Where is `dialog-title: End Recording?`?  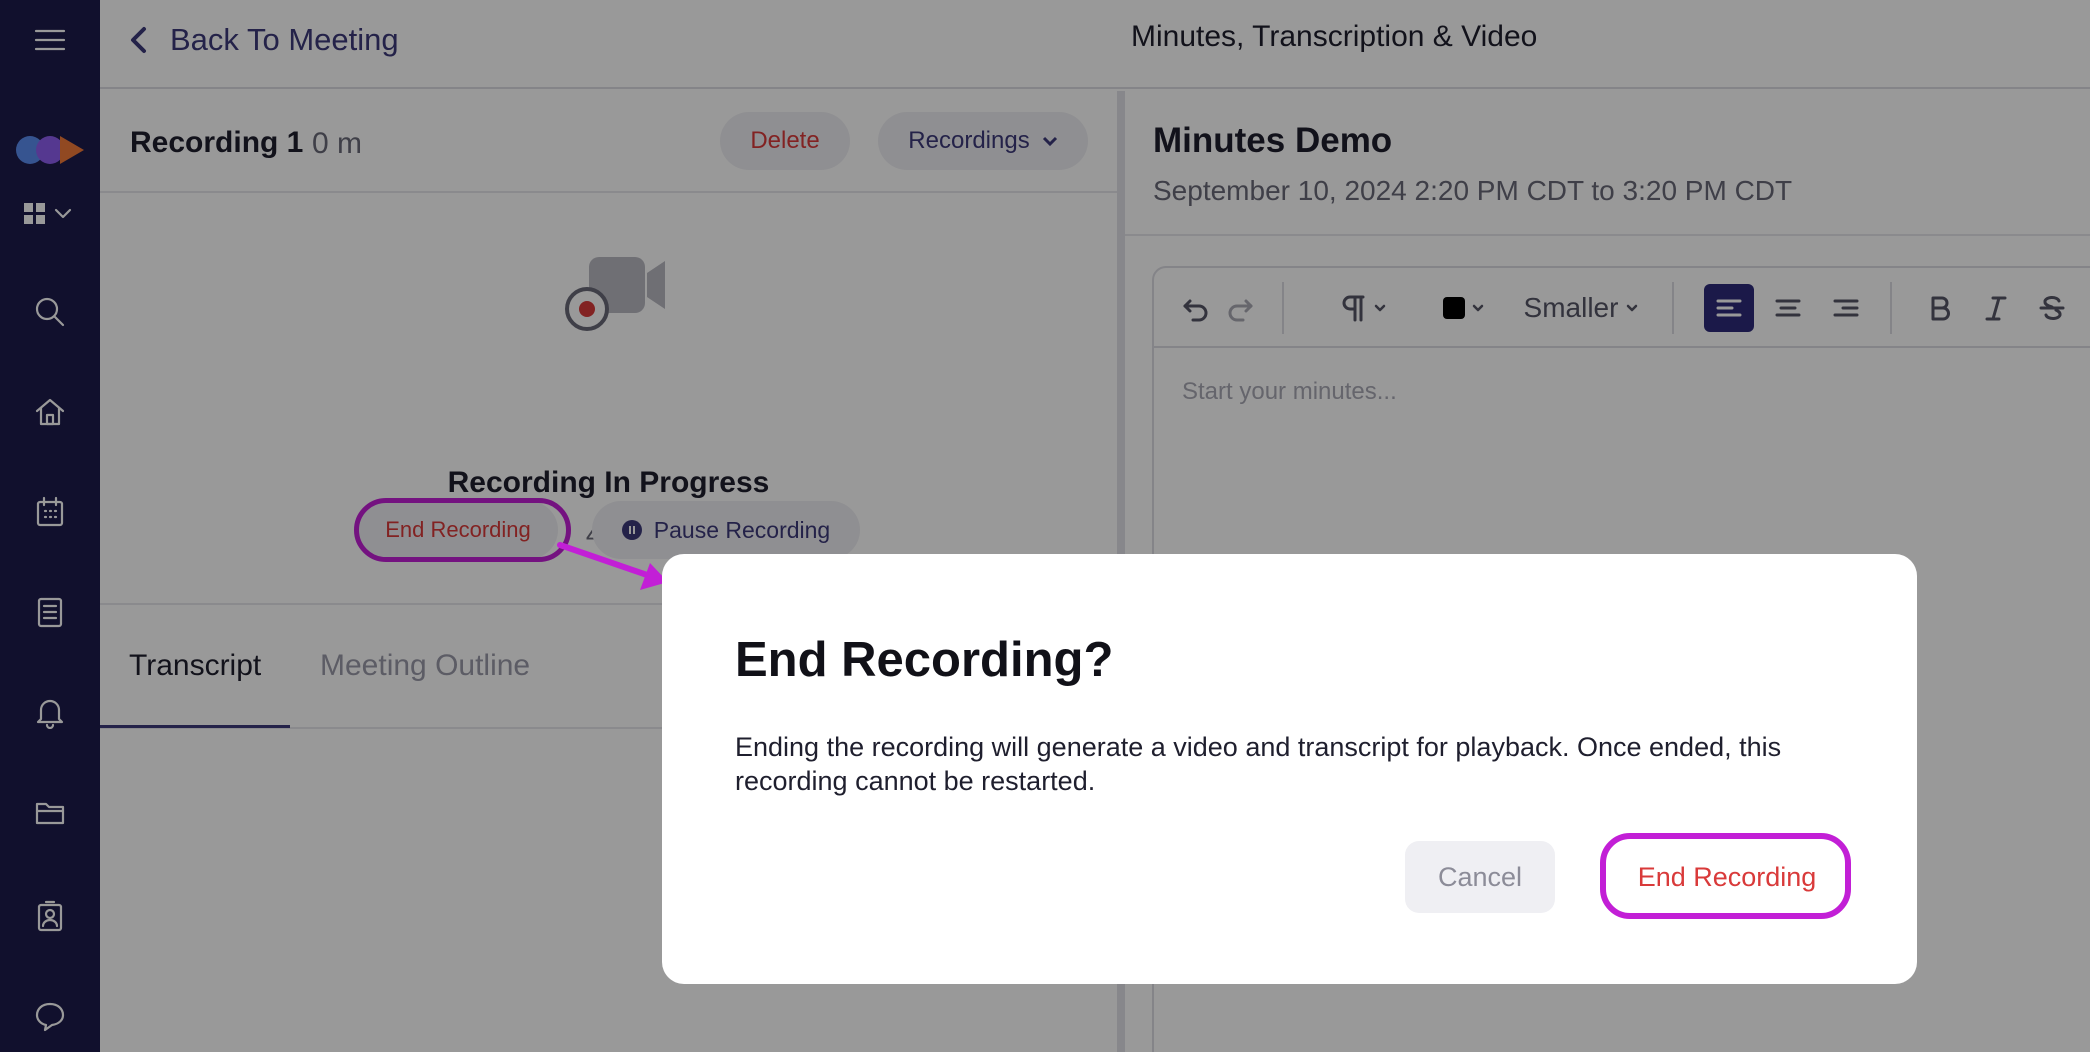 dialog-title: End Recording? is located at coordinates (924, 660).